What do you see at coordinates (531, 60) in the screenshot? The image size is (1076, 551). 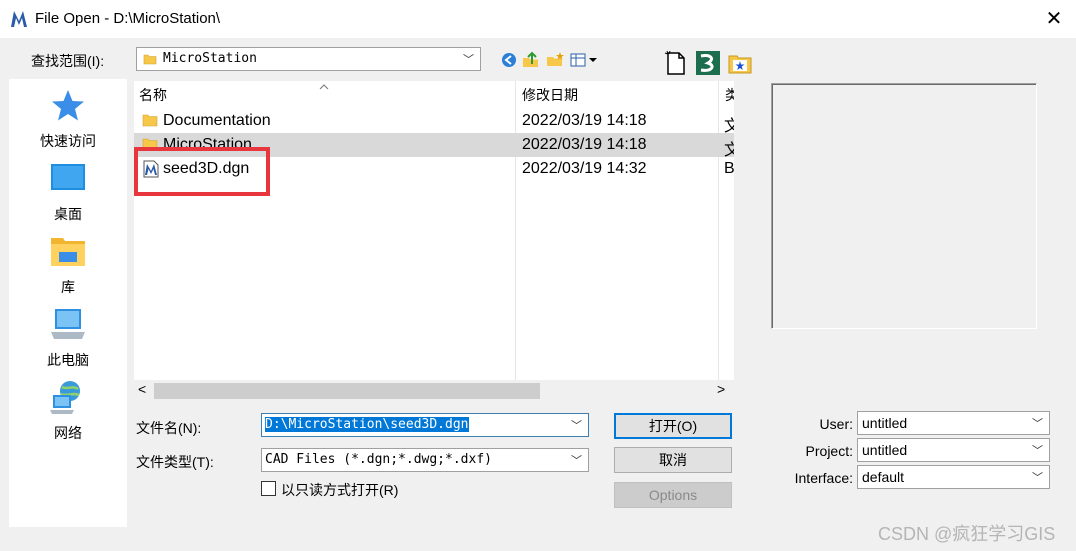 I see `up-folder-icon` at bounding box center [531, 60].